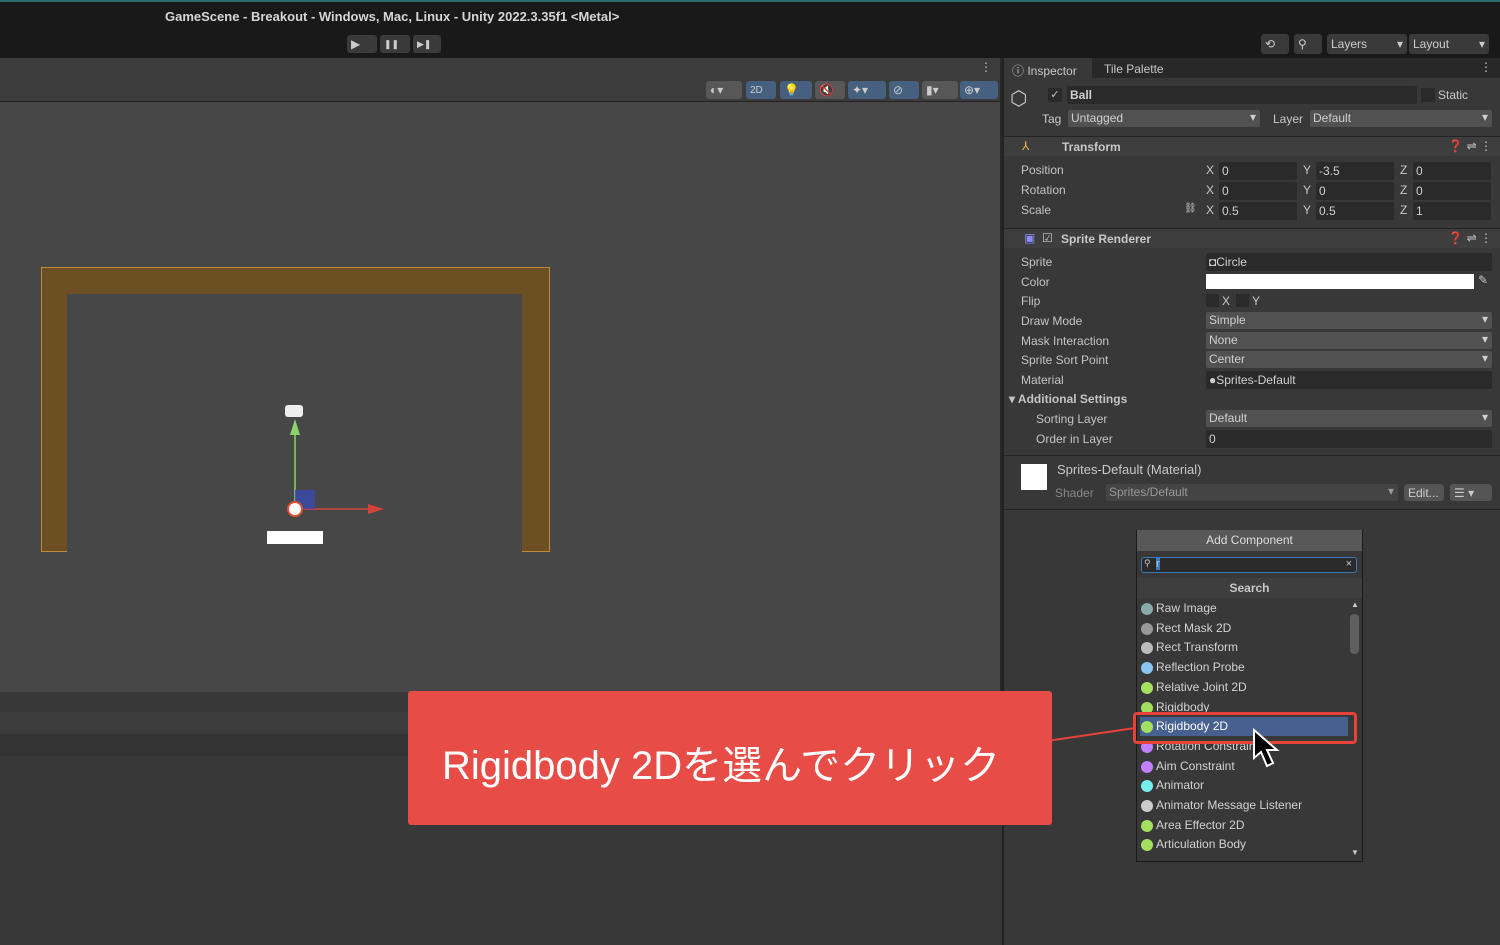  Describe the element at coordinates (1048, 68) in the screenshot. I see `tab-inspector: ⓘ Inspector` at that location.